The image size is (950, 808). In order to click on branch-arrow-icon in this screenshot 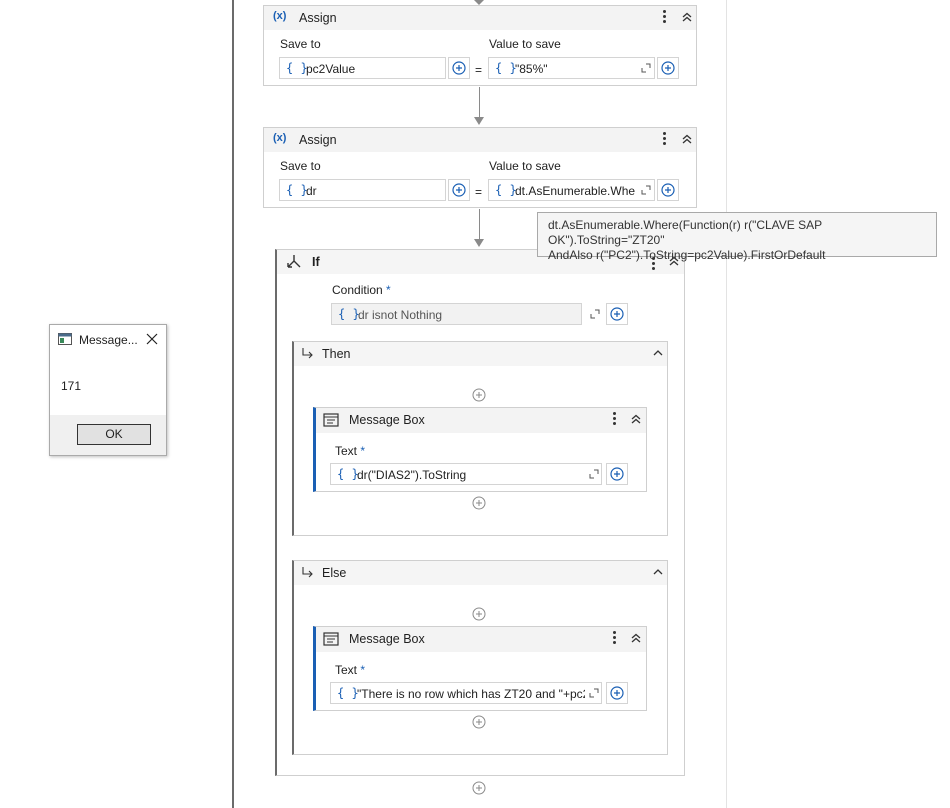, I will do `click(307, 353)`.